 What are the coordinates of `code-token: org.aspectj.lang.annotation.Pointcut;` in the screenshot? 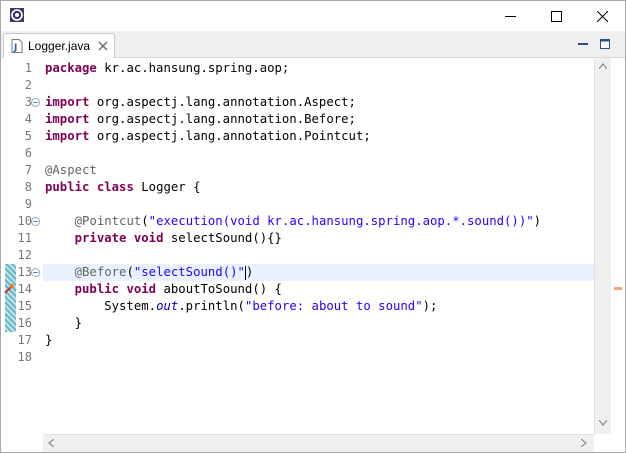 It's located at (230, 136).